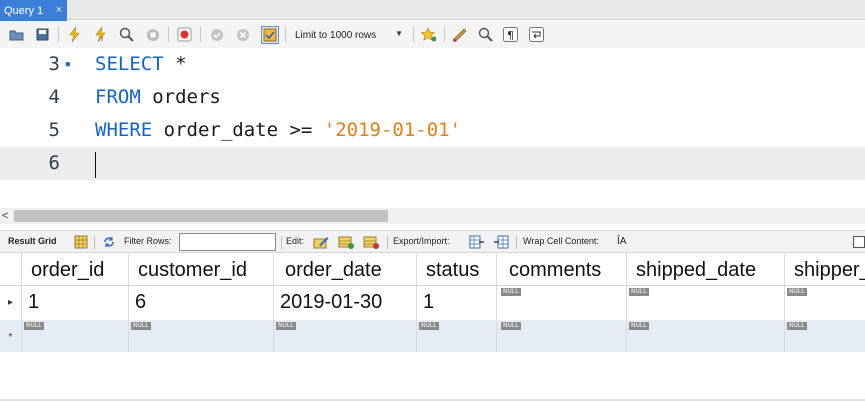 The width and height of the screenshot is (865, 403). I want to click on filter-rows-label: Filter Rows:, so click(148, 241).